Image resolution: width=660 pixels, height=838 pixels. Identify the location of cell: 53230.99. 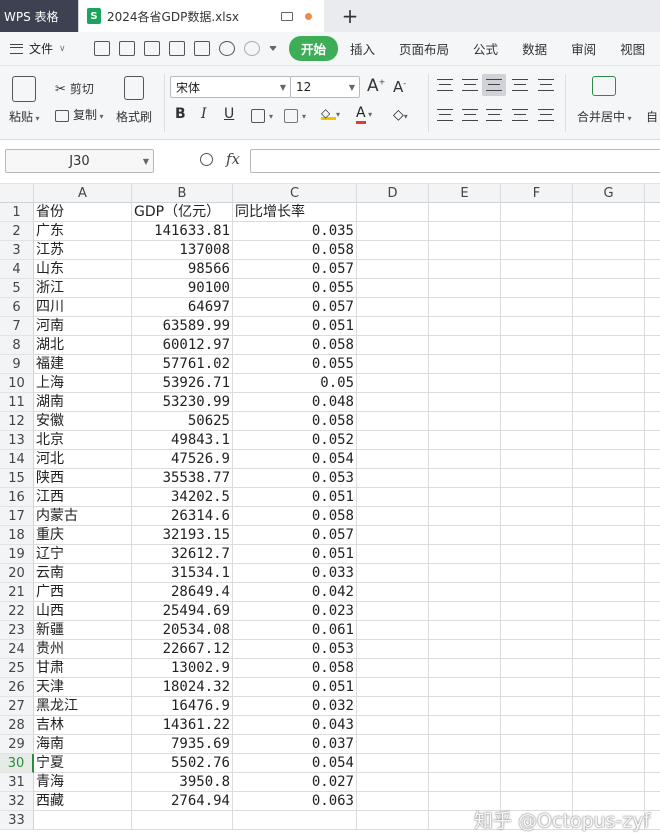
(182, 402).